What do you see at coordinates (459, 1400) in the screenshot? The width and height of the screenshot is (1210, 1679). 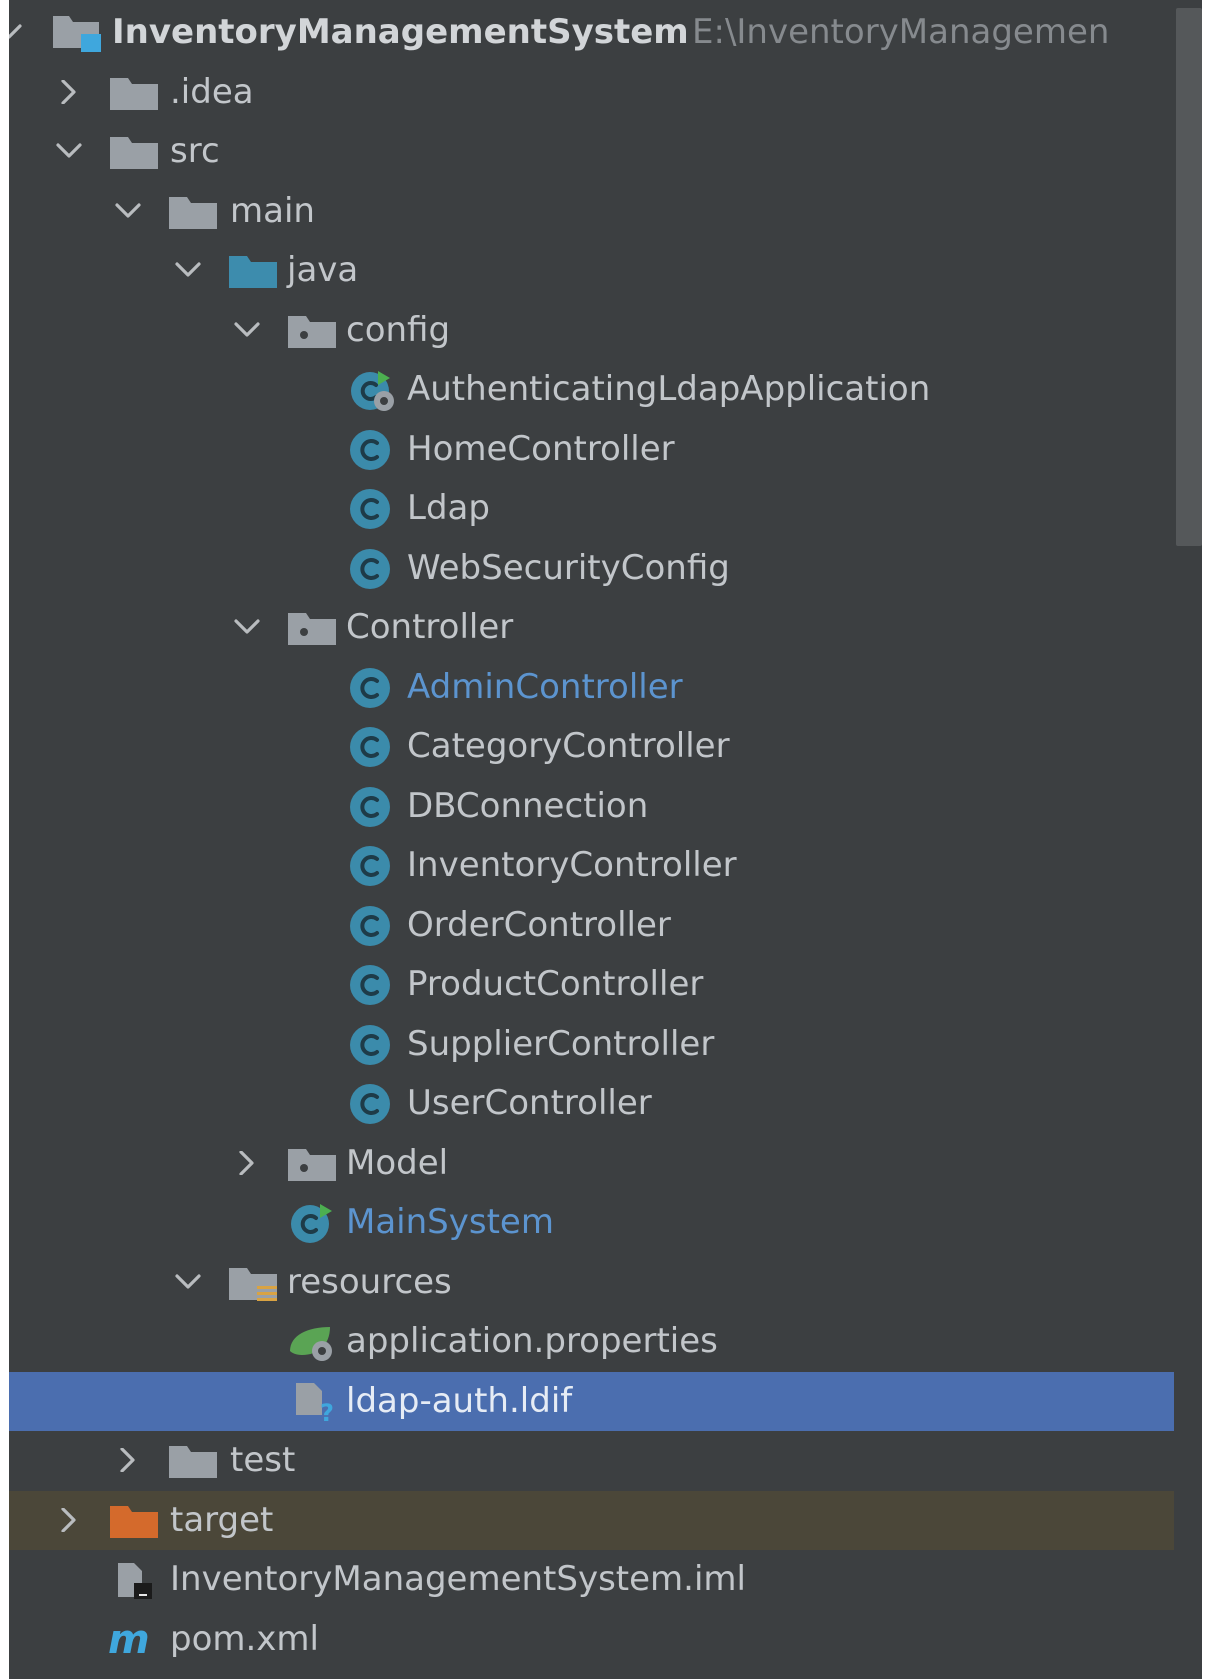 I see `tree-label: ldap-auth.ldif` at bounding box center [459, 1400].